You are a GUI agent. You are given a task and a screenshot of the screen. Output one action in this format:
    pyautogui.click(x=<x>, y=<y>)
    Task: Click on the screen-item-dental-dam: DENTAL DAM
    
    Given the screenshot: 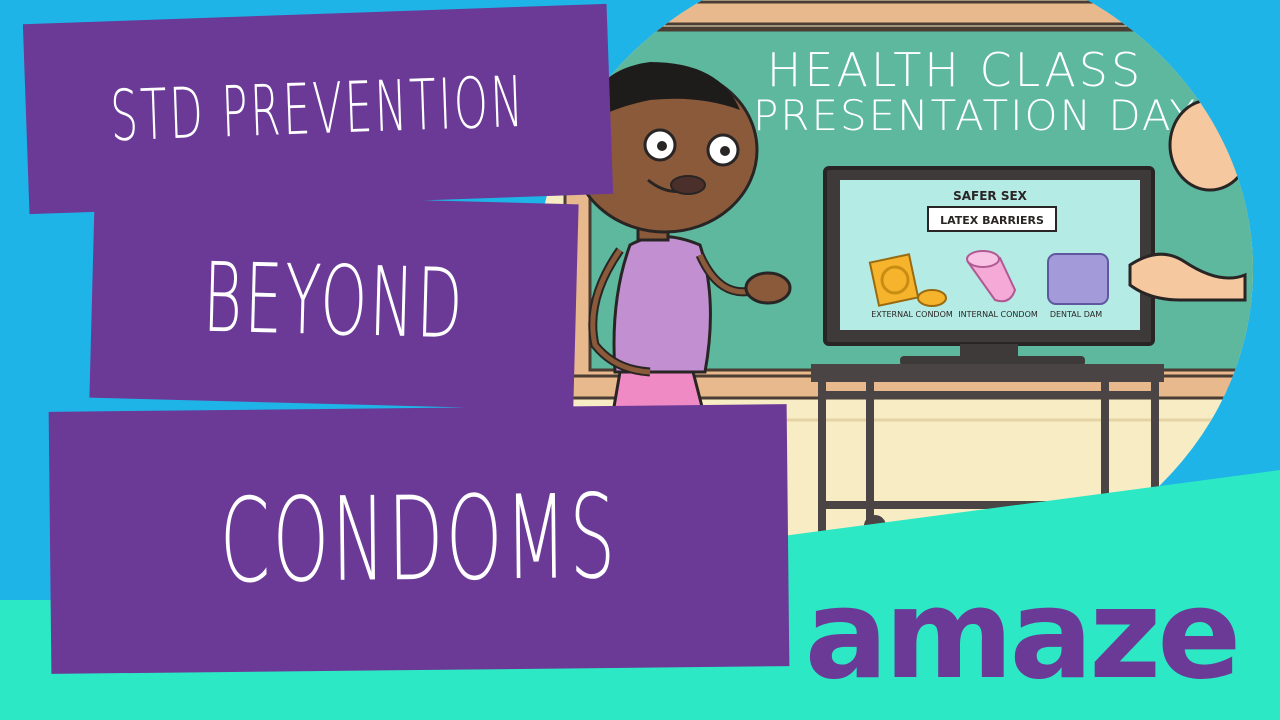 What is the action you would take?
    pyautogui.click(x=1076, y=314)
    